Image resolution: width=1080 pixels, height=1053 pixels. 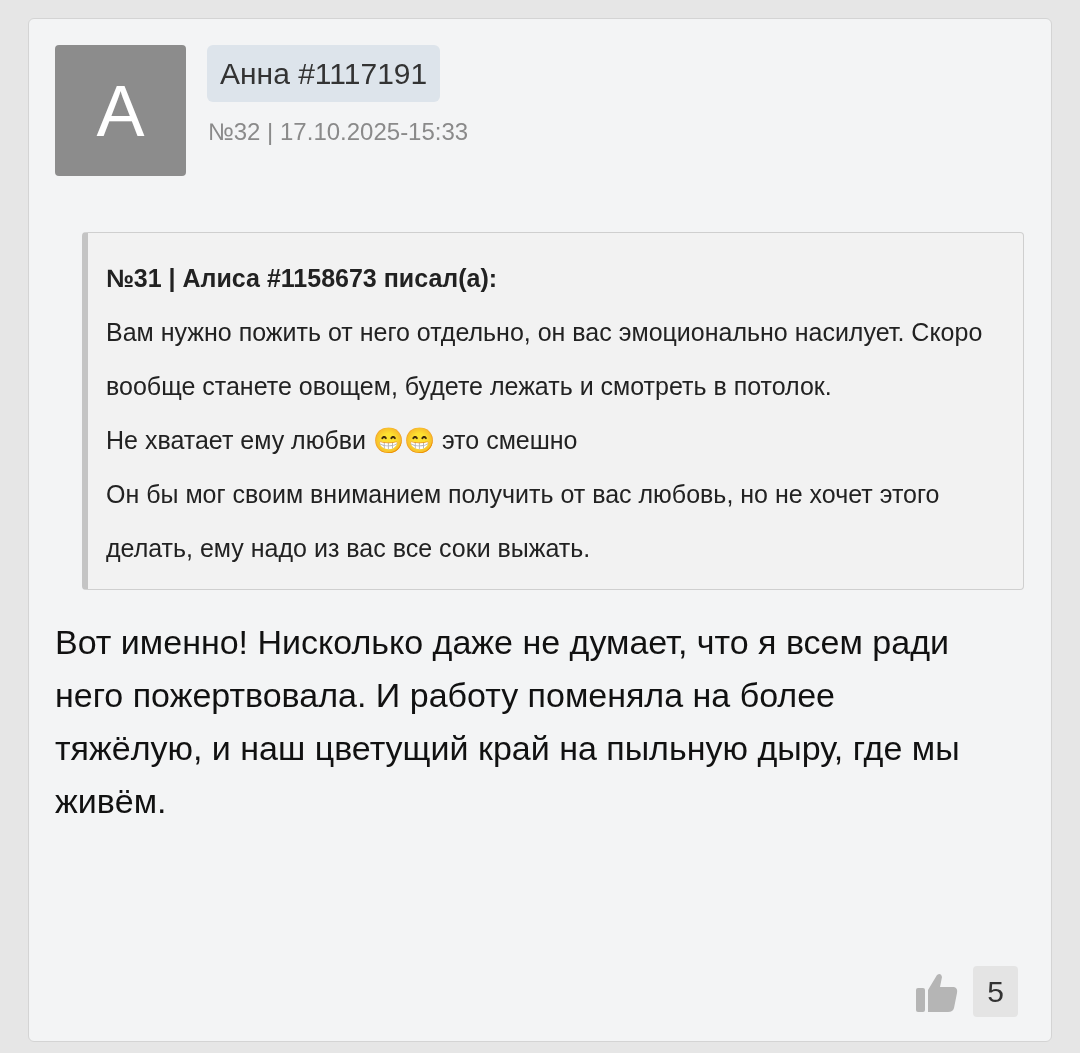 What do you see at coordinates (545, 359) in the screenshot?
I see `quote-text: Вам нужно пожить от него отдельно, он вас эмоционально насилует. Скоро вообще станете овощем, будете лежать и смотреть в потолок.` at bounding box center [545, 359].